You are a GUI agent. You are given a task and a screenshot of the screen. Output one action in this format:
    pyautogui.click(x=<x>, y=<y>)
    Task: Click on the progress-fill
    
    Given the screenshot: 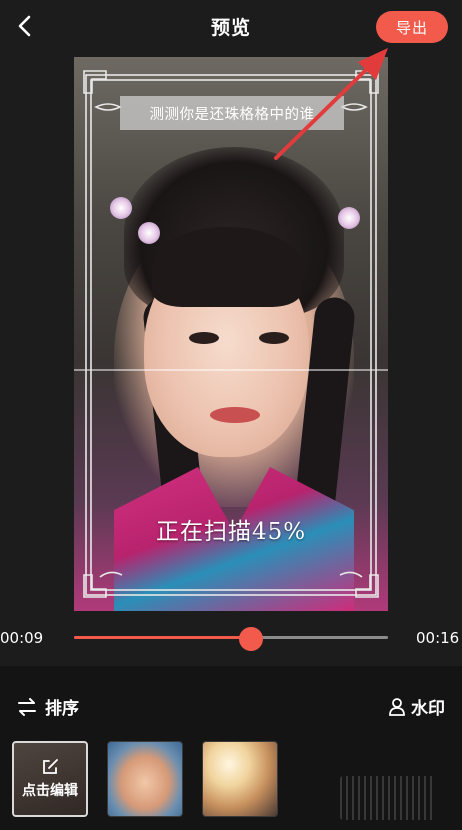 What is the action you would take?
    pyautogui.click(x=163, y=637)
    